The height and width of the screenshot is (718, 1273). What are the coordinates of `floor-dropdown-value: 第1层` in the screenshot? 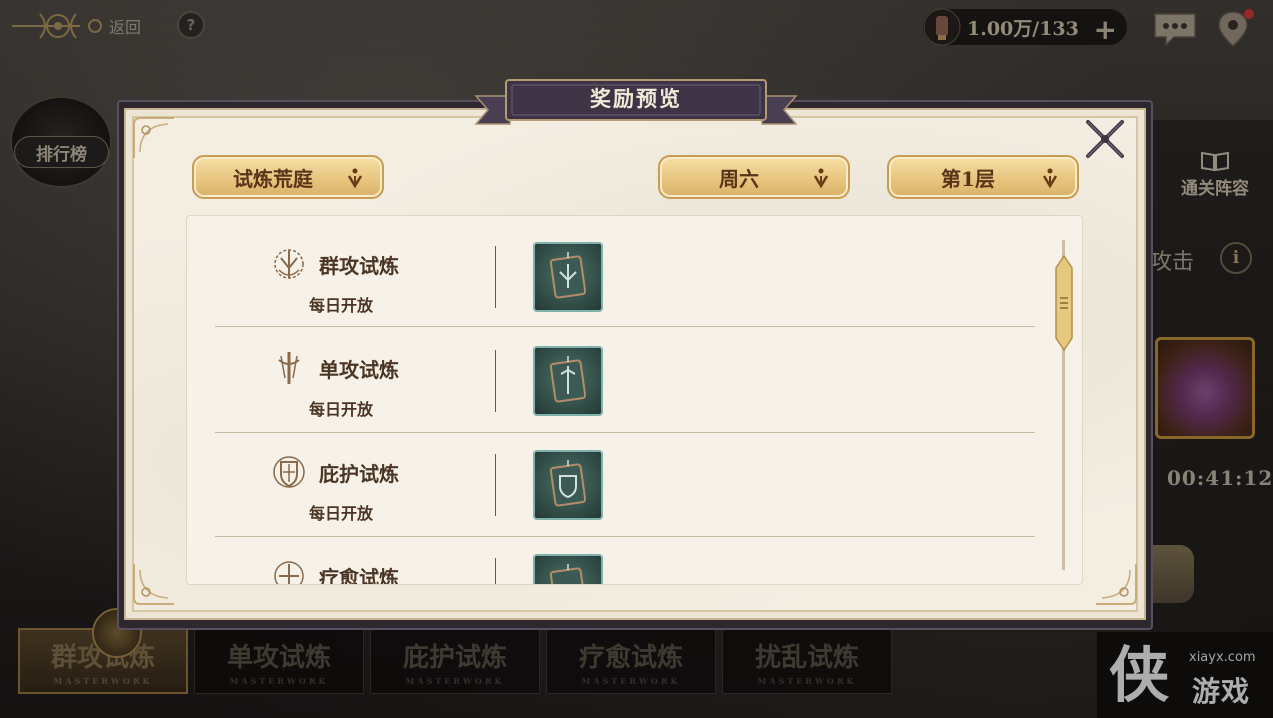 It's located at (968, 178).